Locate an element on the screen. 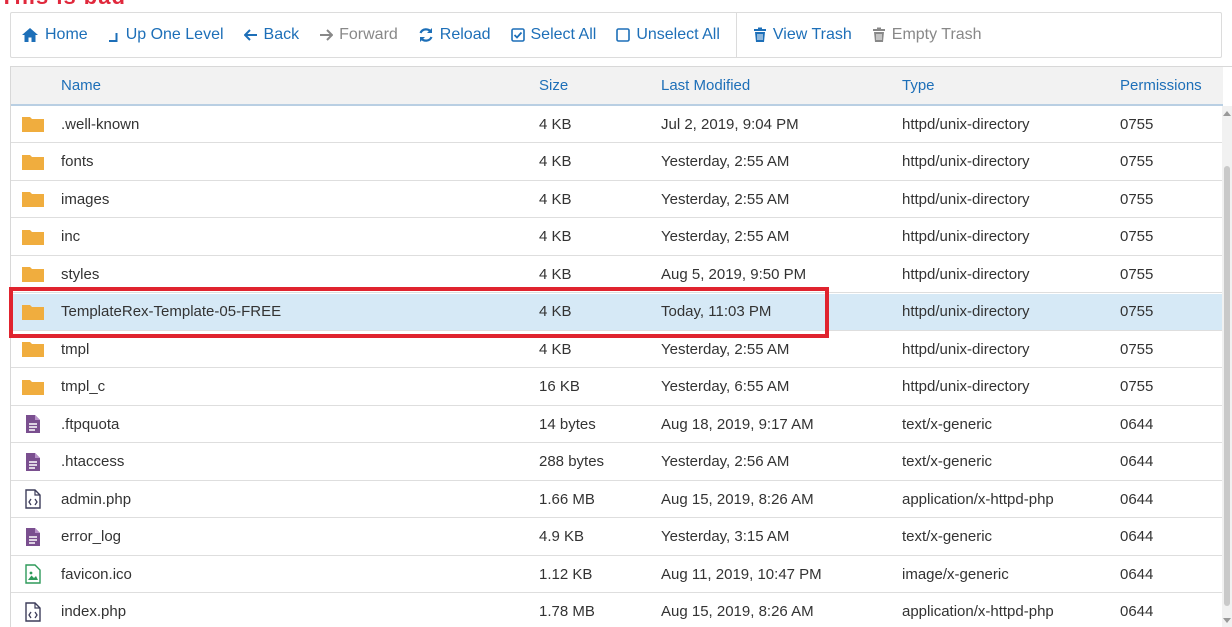 Image resolution: width=1232 pixels, height=627 pixels. file-name: images is located at coordinates (85, 199).